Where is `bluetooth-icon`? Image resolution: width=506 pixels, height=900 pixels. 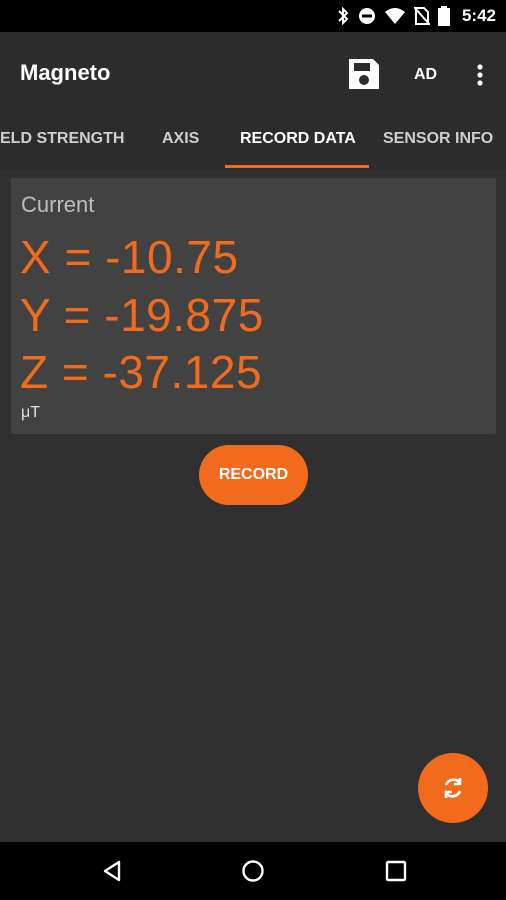
bluetooth-icon is located at coordinates (343, 16).